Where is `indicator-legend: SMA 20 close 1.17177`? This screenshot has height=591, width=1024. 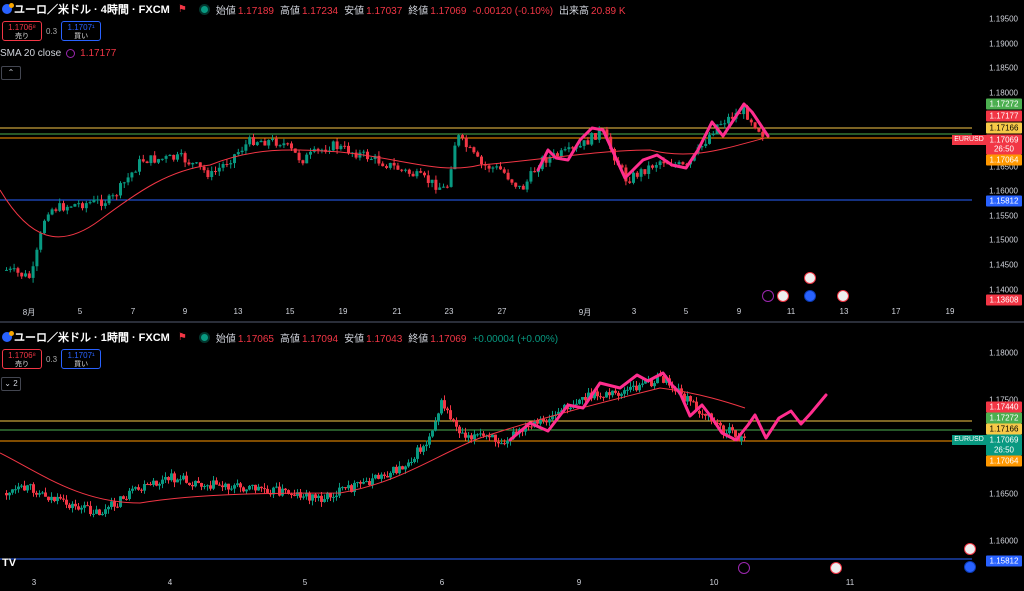 indicator-legend: SMA 20 close 1.17177 is located at coordinates (58, 53).